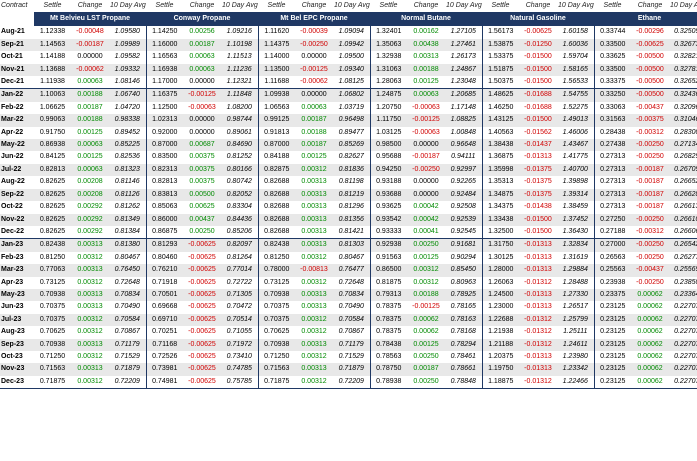  I want to click on settle-cell: 0.70625, so click(52, 332).